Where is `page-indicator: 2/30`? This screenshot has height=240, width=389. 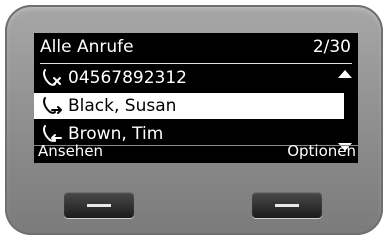
page-indicator: 2/30 is located at coordinates (331, 47).